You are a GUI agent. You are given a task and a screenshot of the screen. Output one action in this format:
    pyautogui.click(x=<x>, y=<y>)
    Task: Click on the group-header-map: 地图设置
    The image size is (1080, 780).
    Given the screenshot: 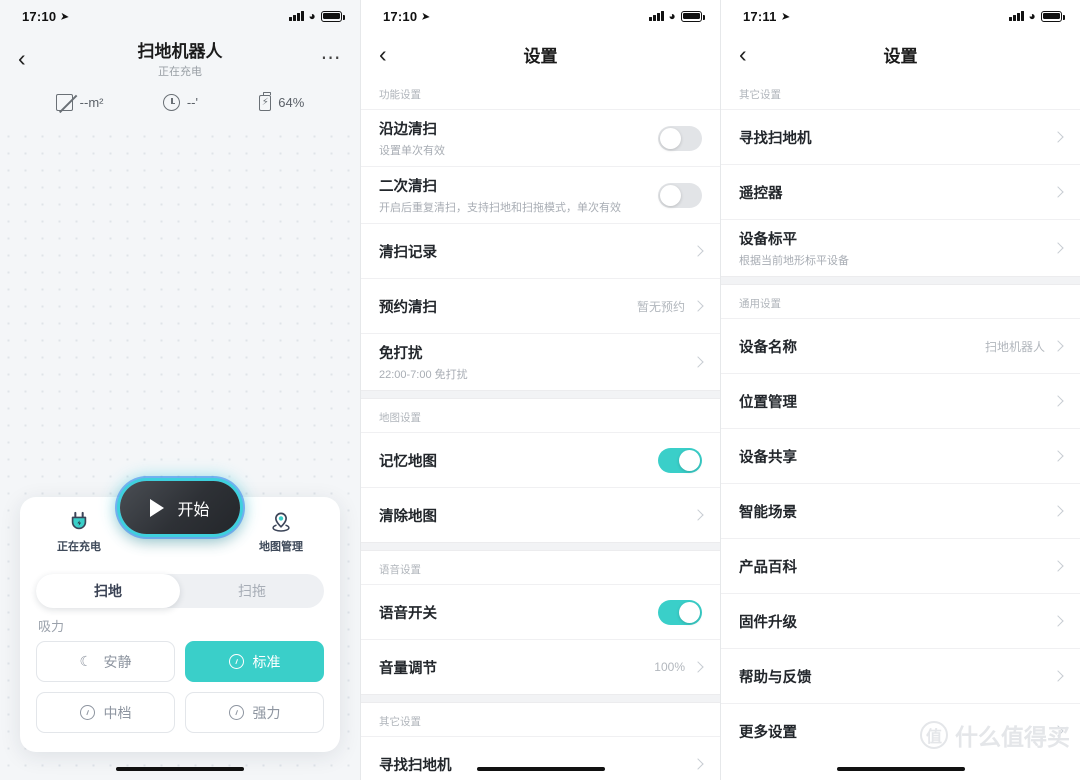 What is the action you would take?
    pyautogui.click(x=540, y=415)
    